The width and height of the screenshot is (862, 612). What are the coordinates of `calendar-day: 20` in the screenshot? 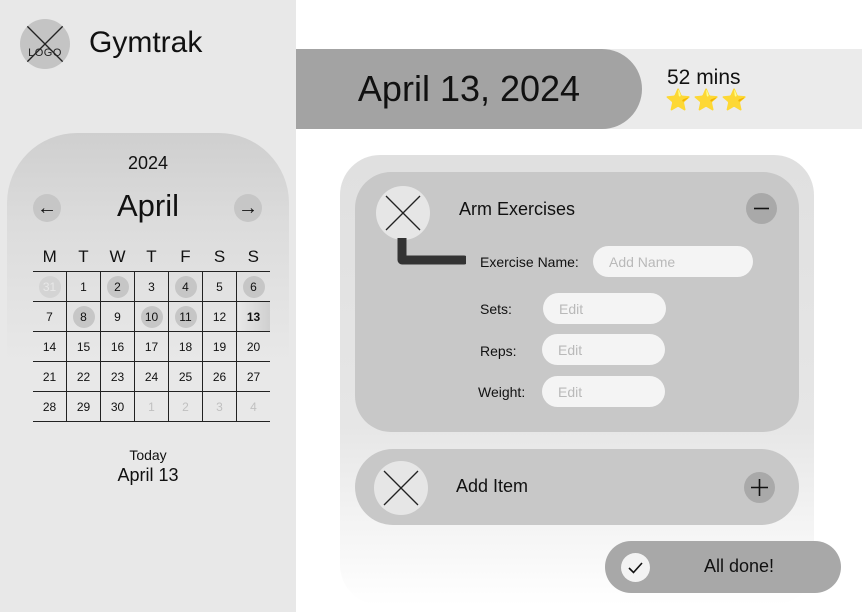 It's located at (253, 346).